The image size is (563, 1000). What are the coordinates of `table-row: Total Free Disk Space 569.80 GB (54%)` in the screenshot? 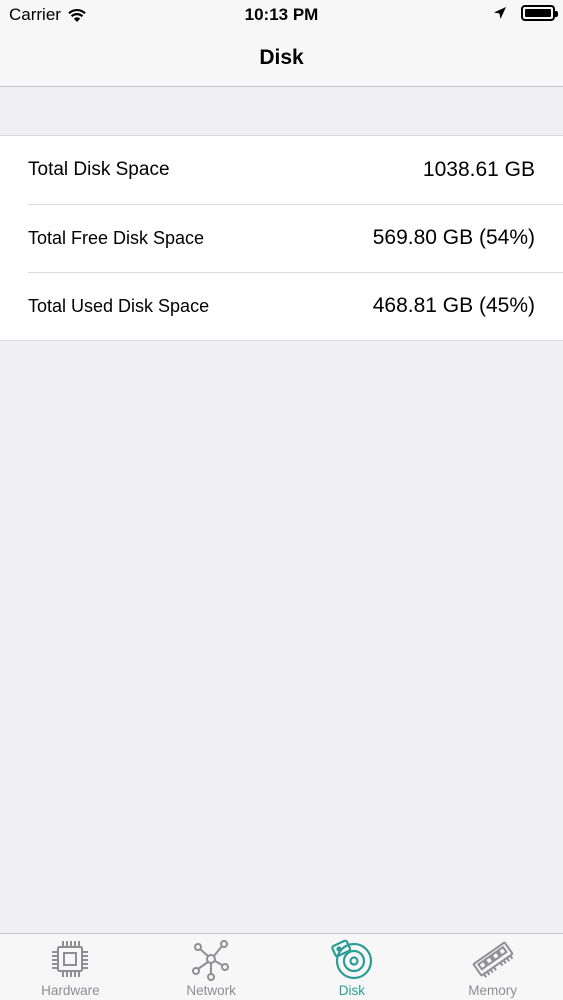 It's located at (281, 238).